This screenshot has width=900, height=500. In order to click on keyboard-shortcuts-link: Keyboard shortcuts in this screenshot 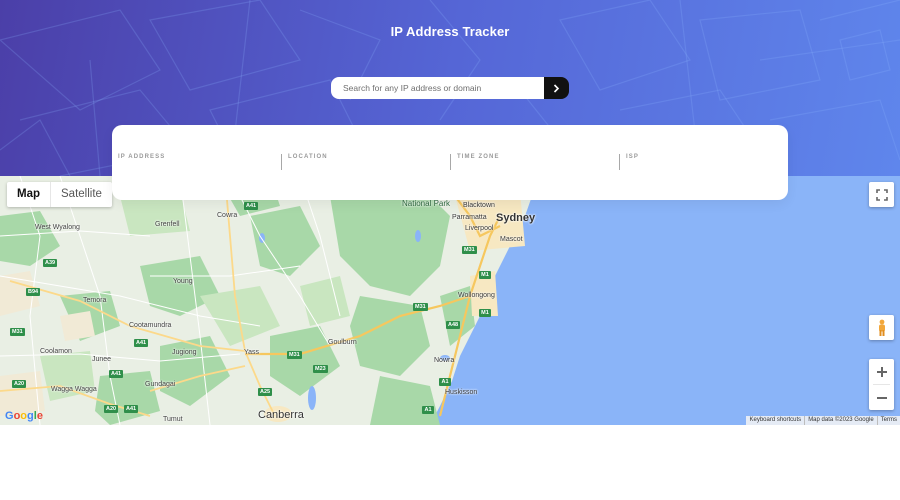, I will do `click(775, 420)`.